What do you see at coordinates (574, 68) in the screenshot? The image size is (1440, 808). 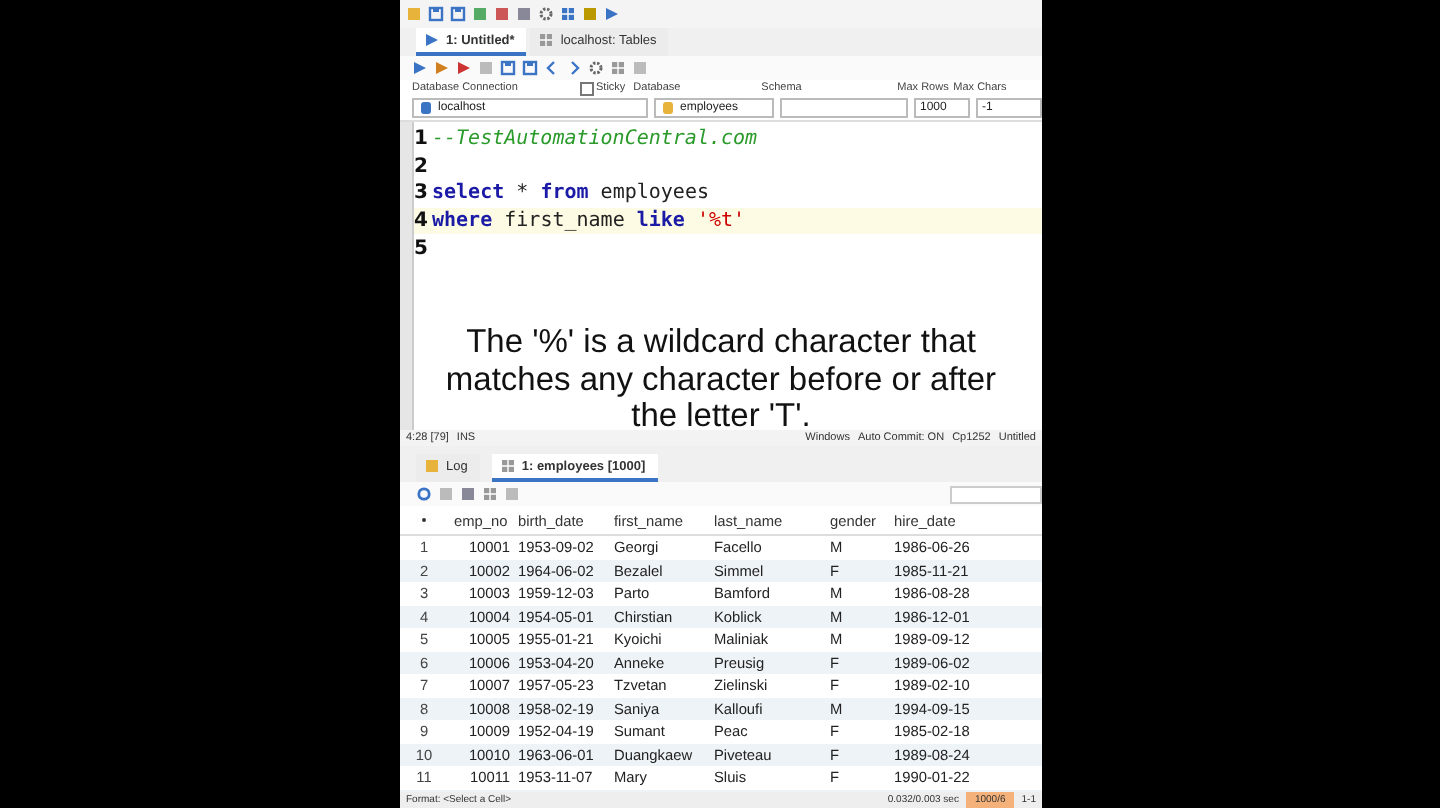 I see `forward-icon` at bounding box center [574, 68].